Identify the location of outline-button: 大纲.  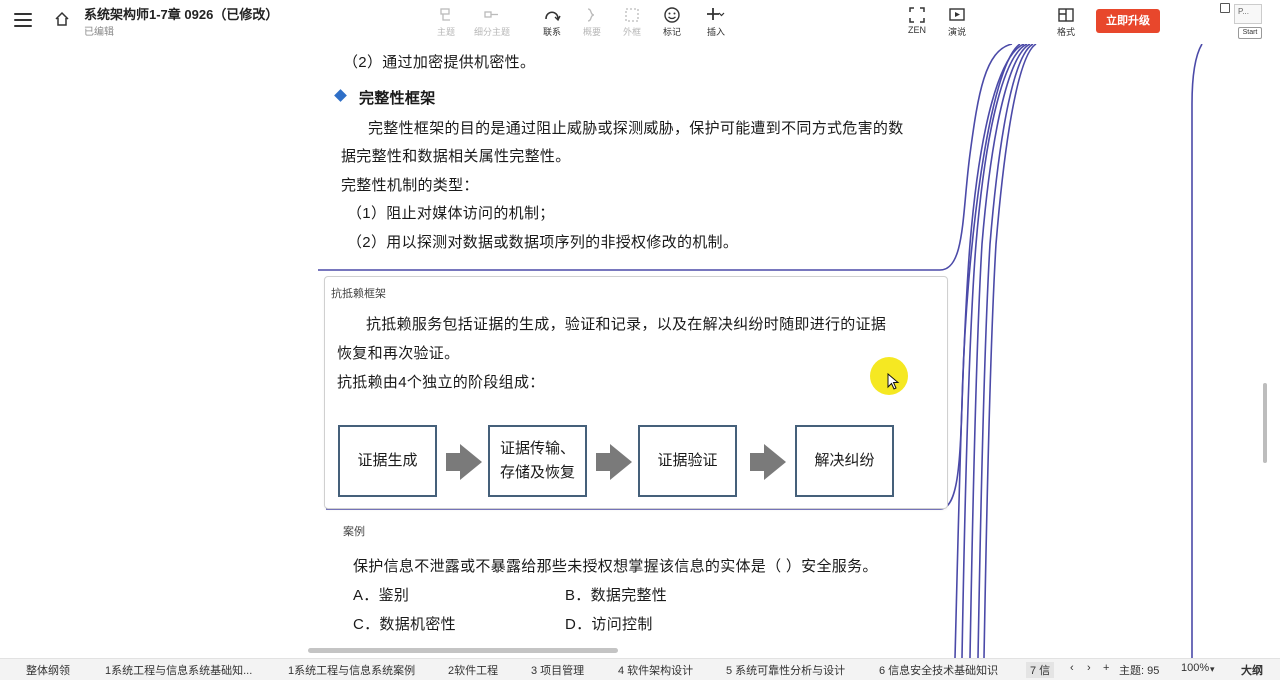
(1252, 670).